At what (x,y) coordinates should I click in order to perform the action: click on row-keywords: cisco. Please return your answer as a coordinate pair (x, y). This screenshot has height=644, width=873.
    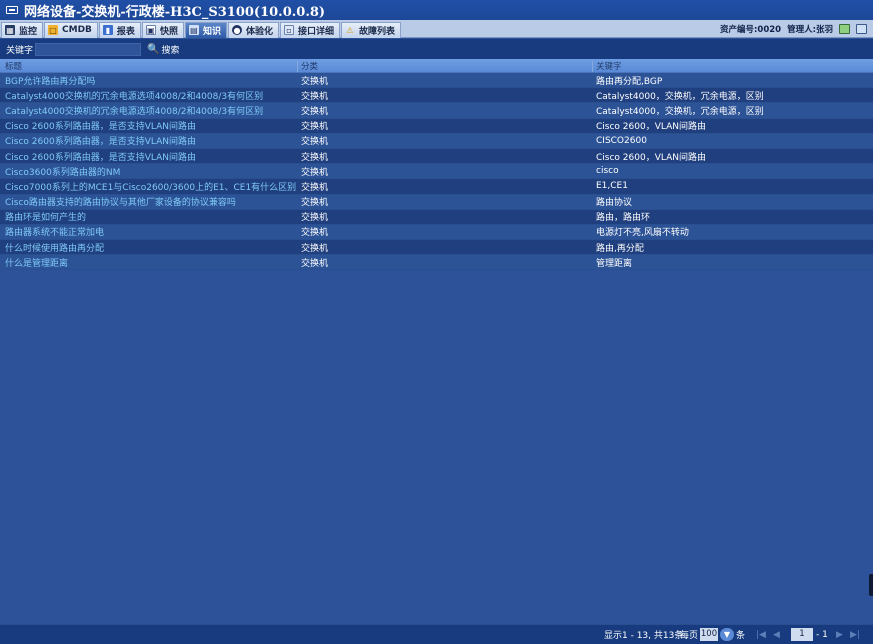
    Looking at the image, I should click on (607, 171).